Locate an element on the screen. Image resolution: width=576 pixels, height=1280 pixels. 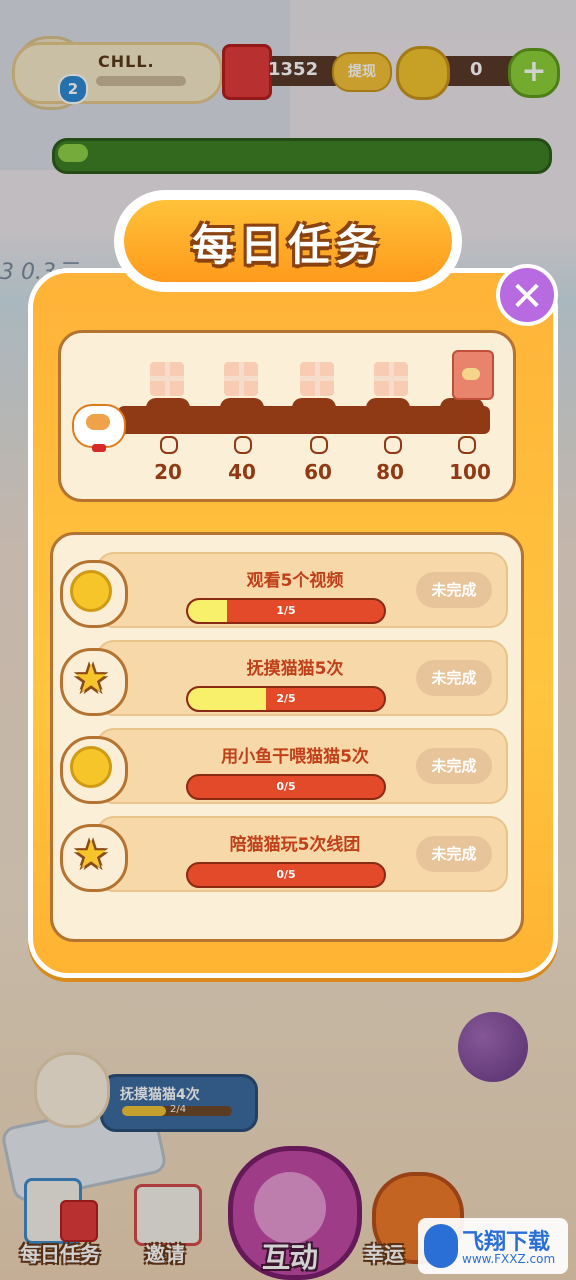
task-progress-text: 1/5 is located at coordinates (286, 610).